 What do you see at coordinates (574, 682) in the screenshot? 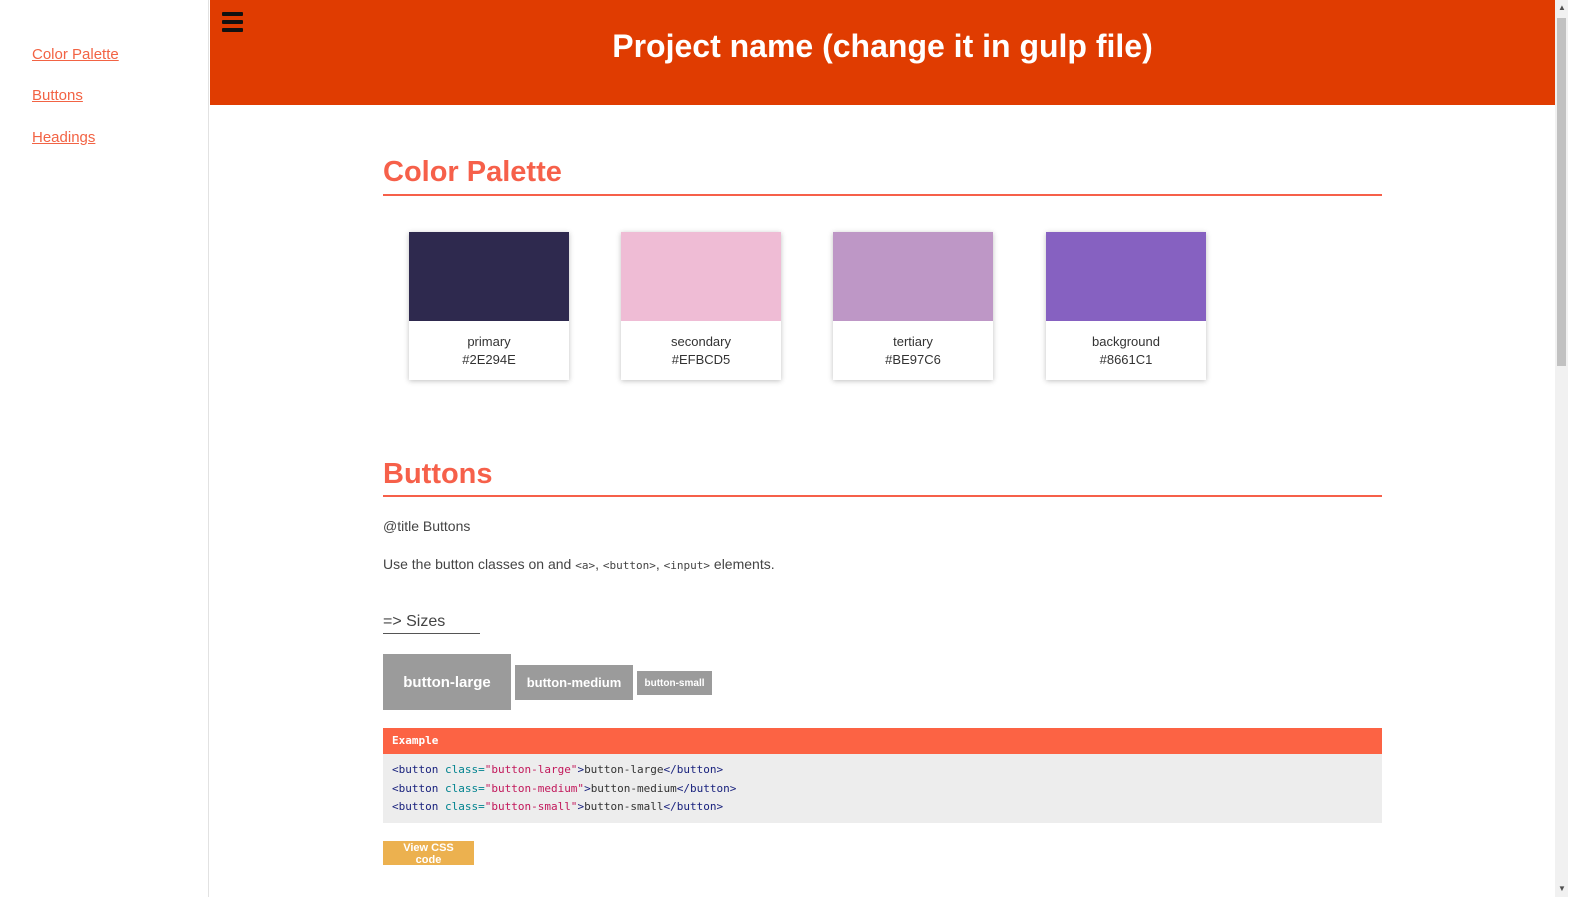
I see `button-medium: button-medium` at bounding box center [574, 682].